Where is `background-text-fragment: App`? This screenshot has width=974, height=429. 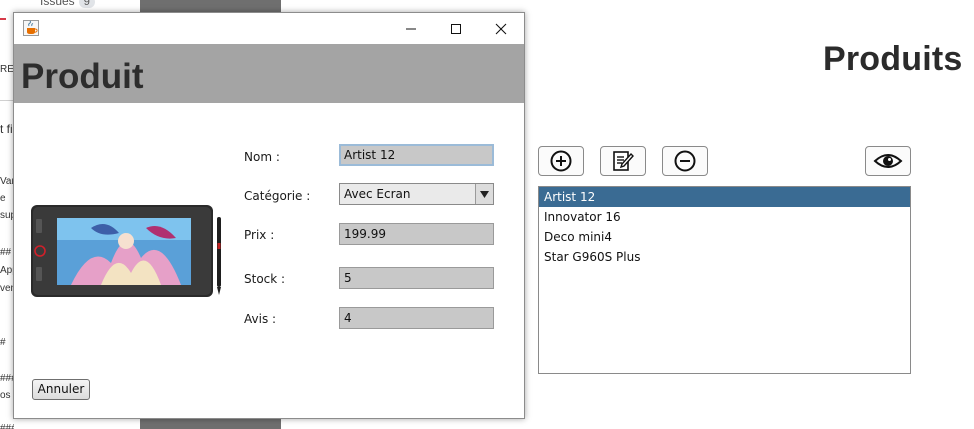
background-text-fragment: App is located at coordinates (7, 270).